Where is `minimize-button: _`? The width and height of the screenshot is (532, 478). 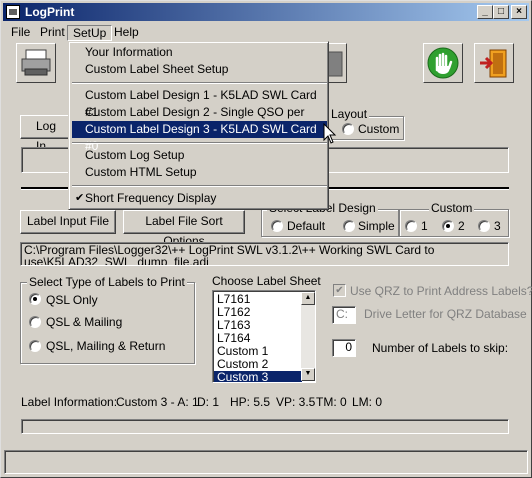
minimize-button: _ is located at coordinates (485, 12).